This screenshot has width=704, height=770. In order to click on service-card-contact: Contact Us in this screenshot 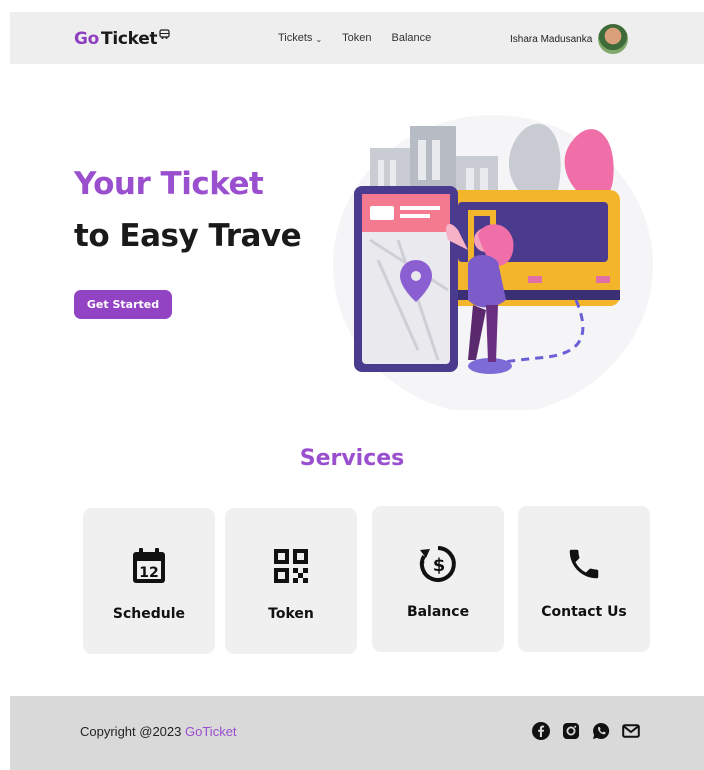, I will do `click(584, 579)`.